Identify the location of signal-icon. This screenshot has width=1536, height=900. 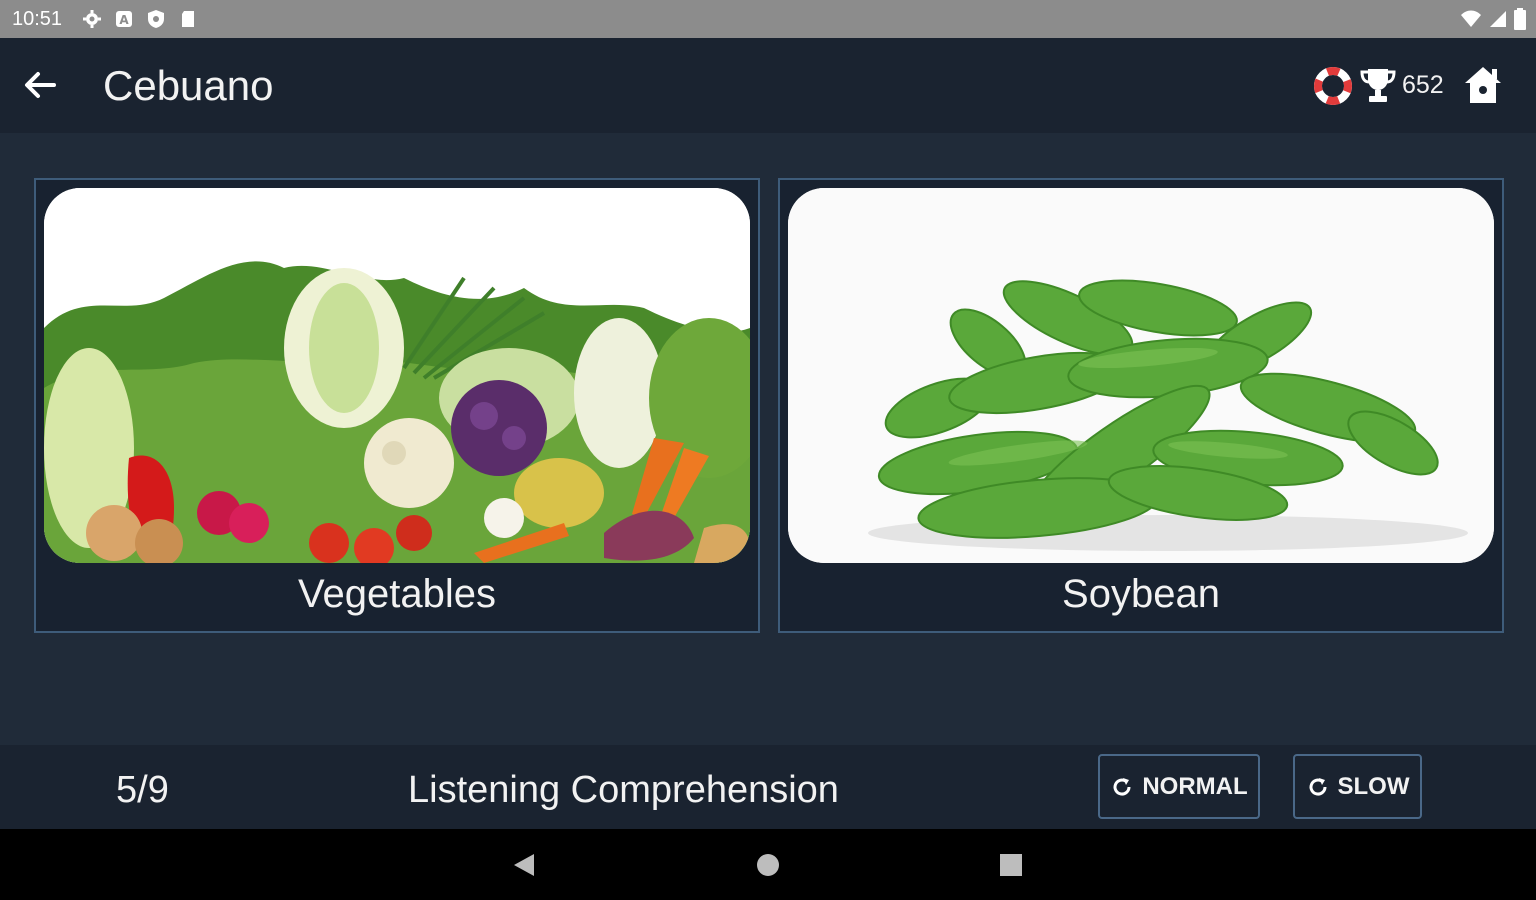
(1498, 21).